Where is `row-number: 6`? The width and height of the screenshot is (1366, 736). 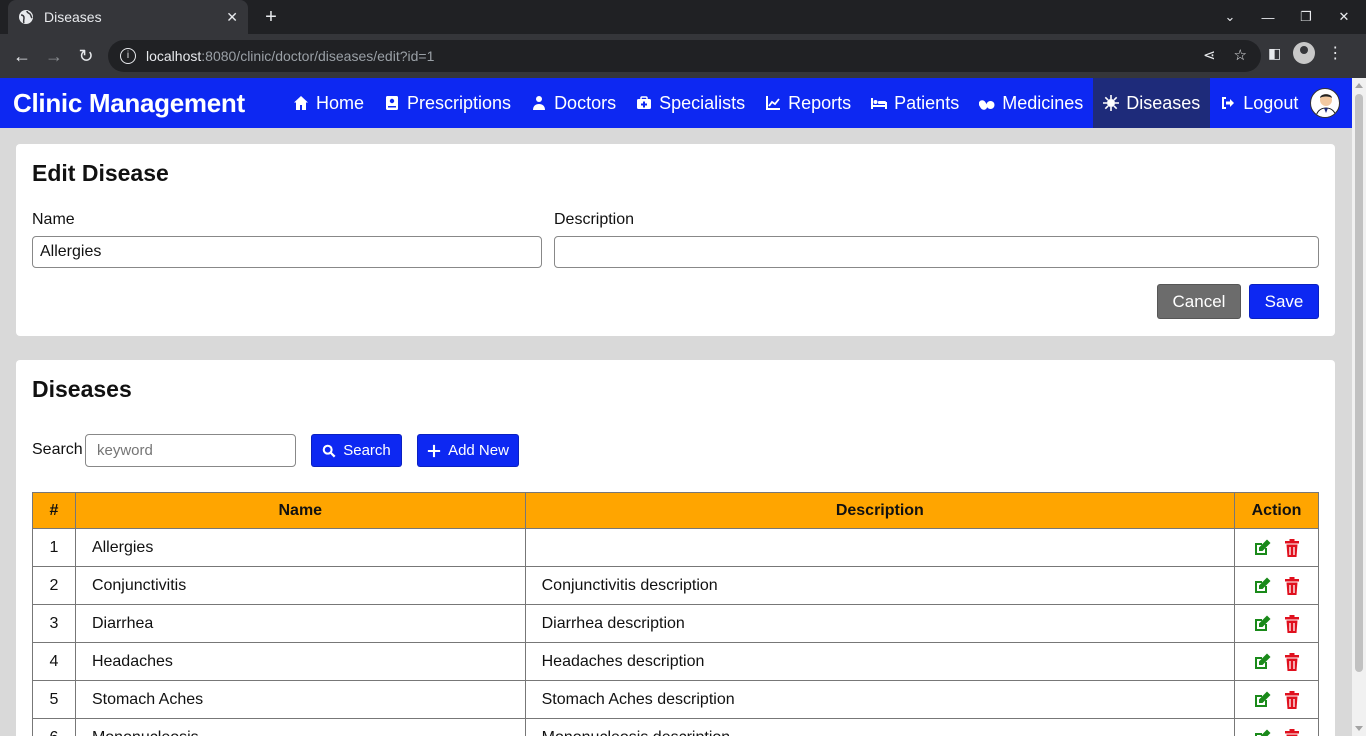
row-number: 6 is located at coordinates (54, 727).